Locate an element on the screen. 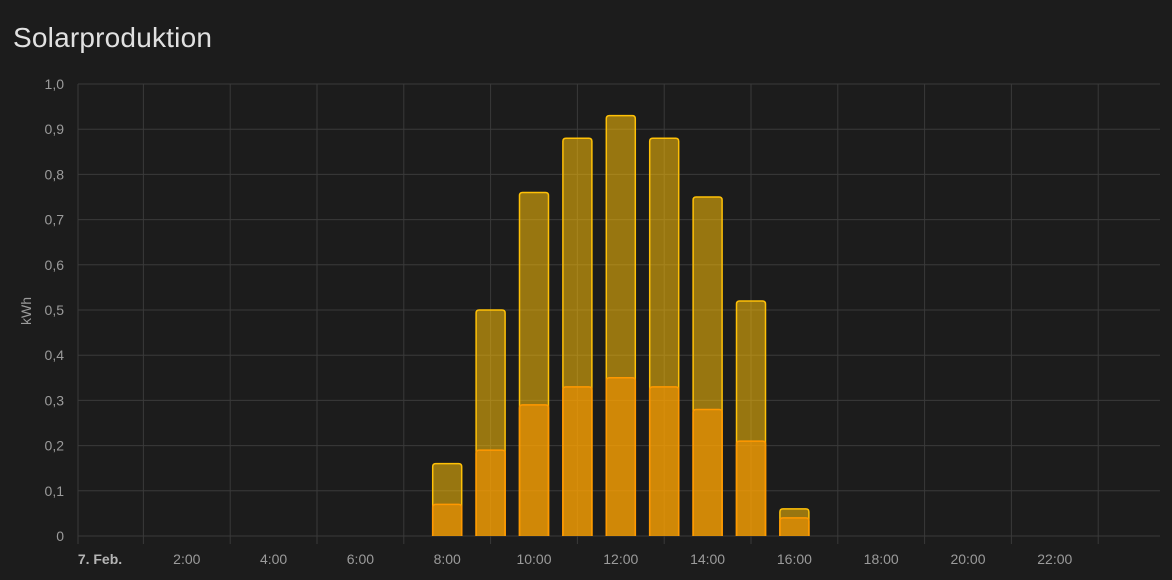  x-tick-label: 12:00 is located at coordinates (620, 559).